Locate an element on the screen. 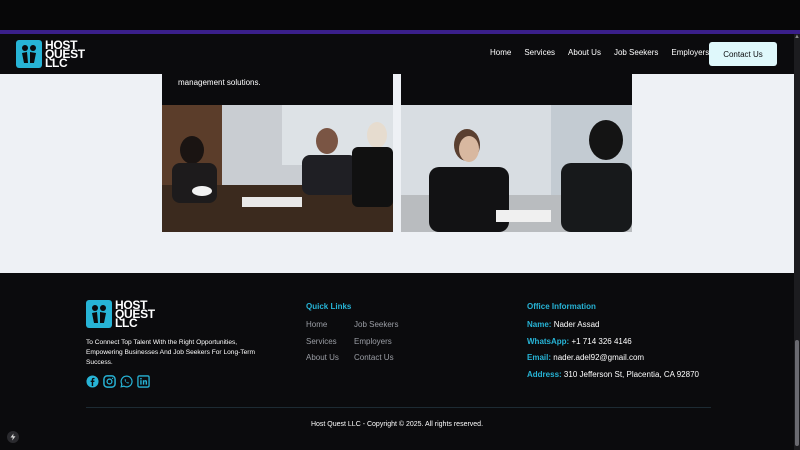 This screenshot has width=800, height=450. logo-text: HOST QUEST LLC is located at coordinates (65, 54).